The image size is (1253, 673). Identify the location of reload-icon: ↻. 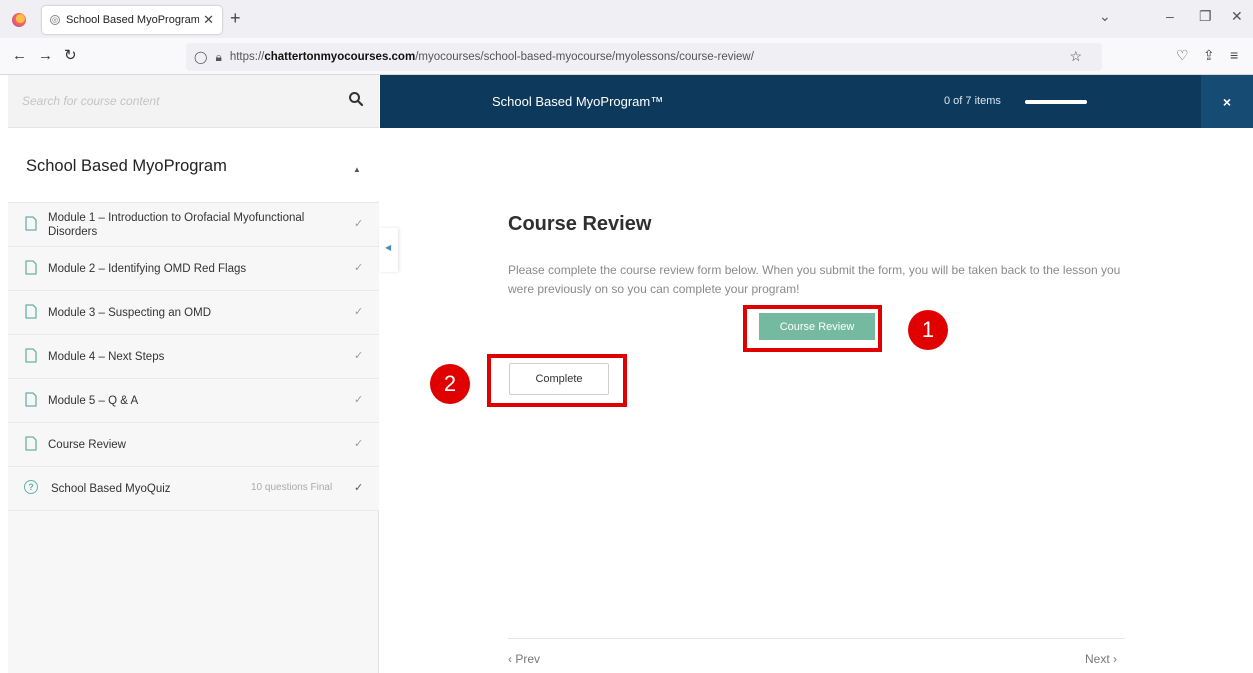
(70, 56).